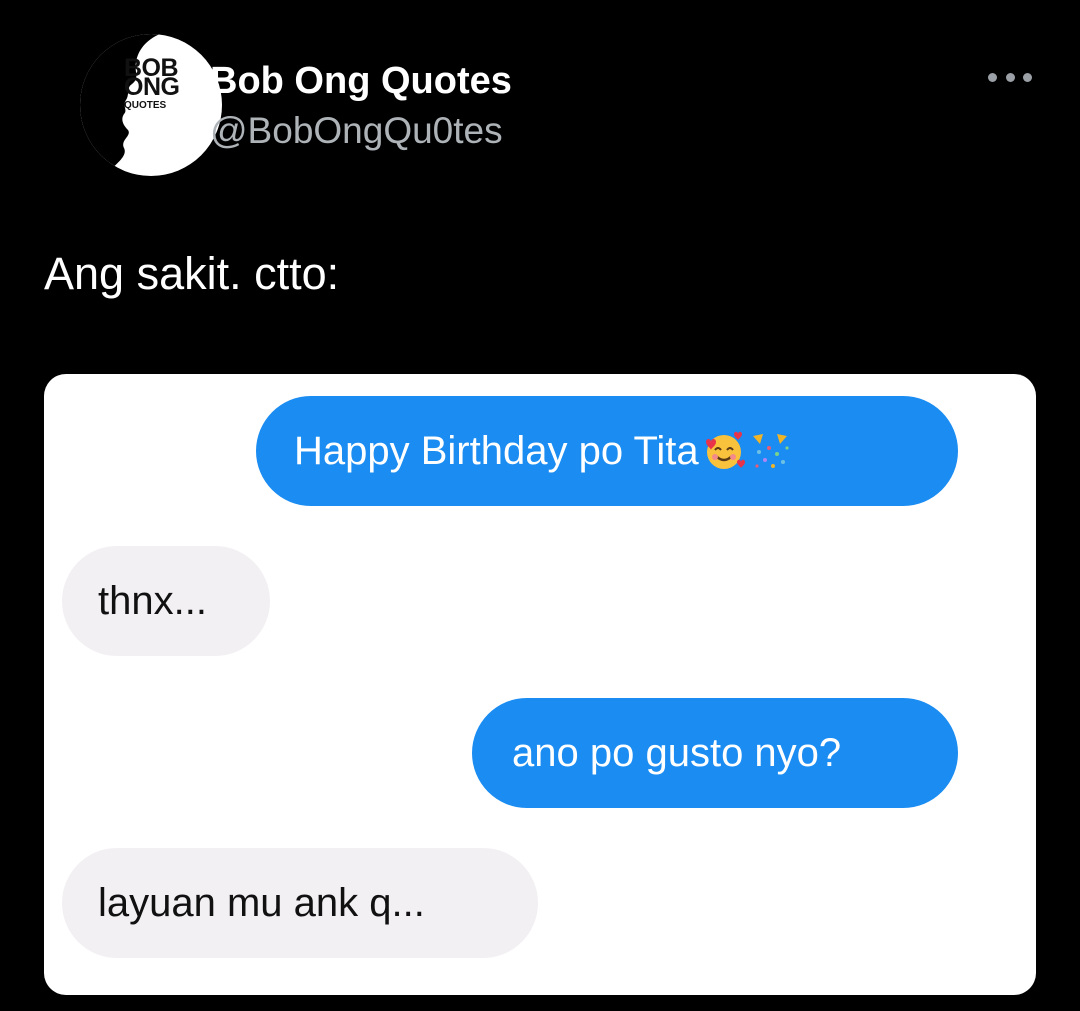 The height and width of the screenshot is (1011, 1080). I want to click on chat-bubble-outgoing: ano po gusto nyo?, so click(715, 753).